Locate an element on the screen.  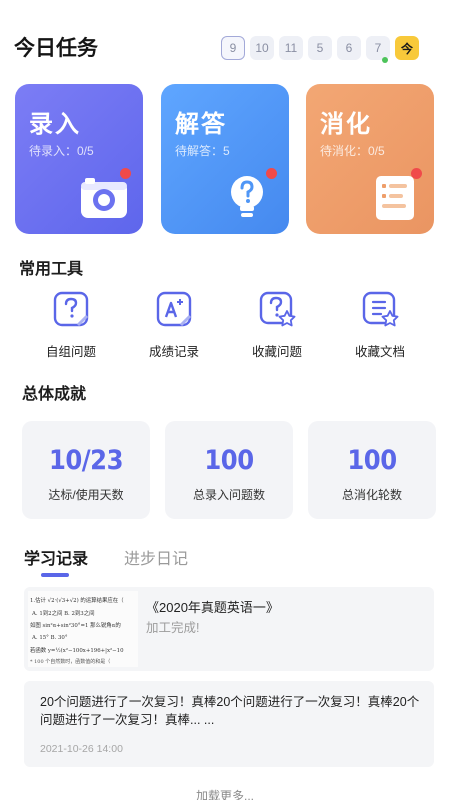
stat-card: 100 总录入问题数 is located at coordinates (229, 470).